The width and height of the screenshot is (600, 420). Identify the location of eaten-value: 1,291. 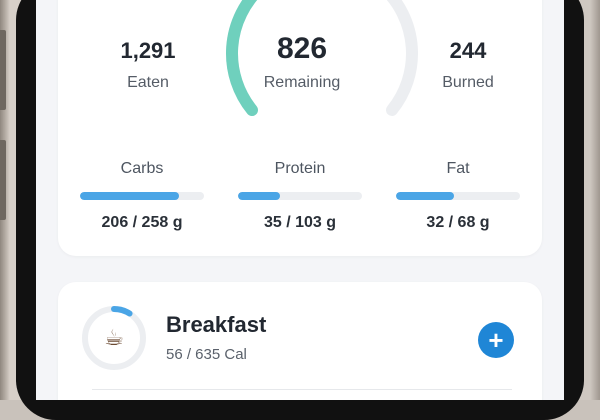
(148, 50).